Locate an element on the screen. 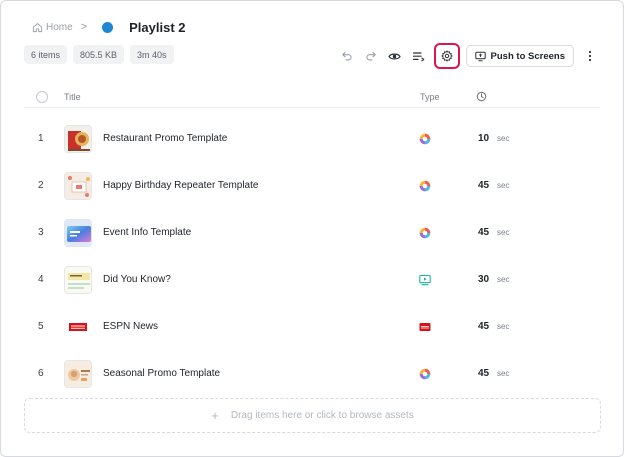 This screenshot has height=457, width=624. undo-button is located at coordinates (347, 56).